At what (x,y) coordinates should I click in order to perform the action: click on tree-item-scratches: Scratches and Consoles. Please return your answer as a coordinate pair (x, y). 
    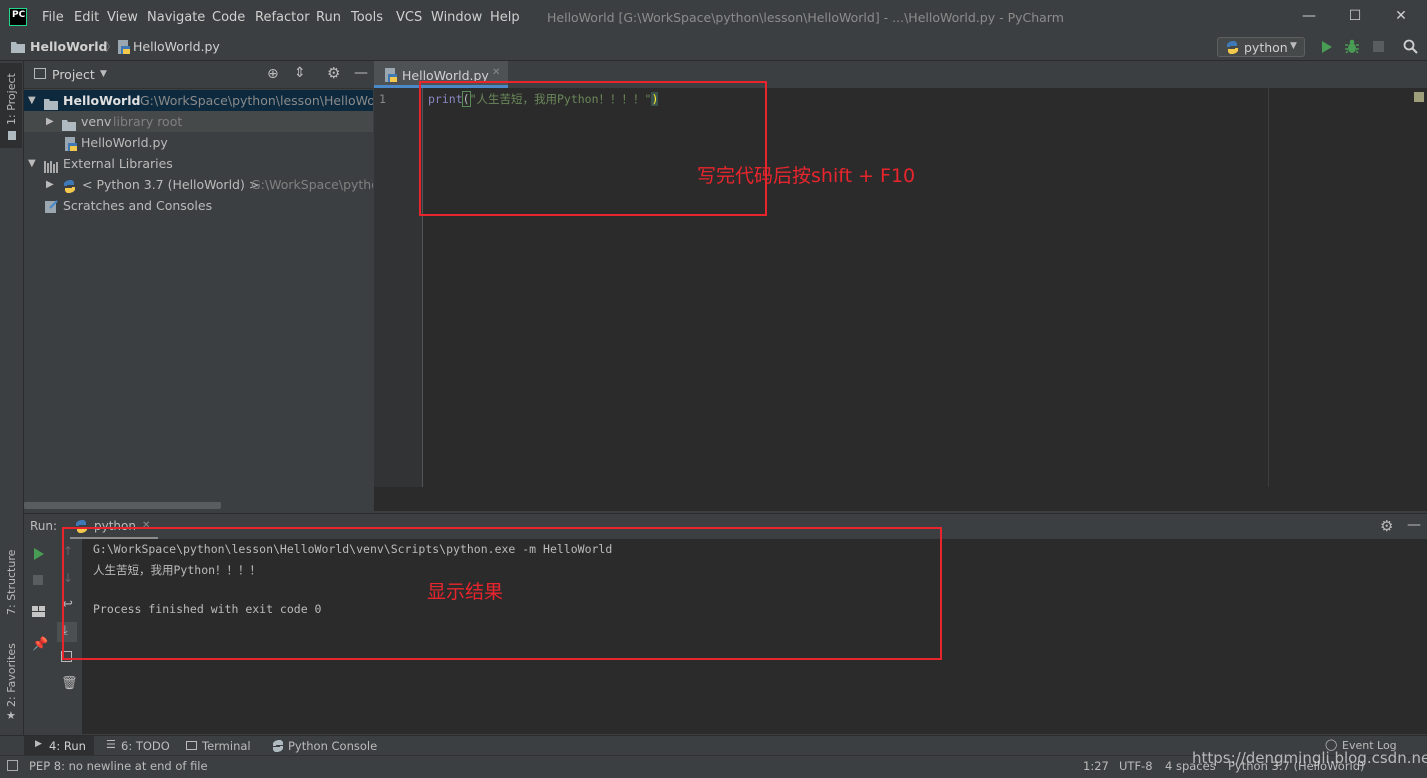
    Looking at the image, I should click on (198, 205).